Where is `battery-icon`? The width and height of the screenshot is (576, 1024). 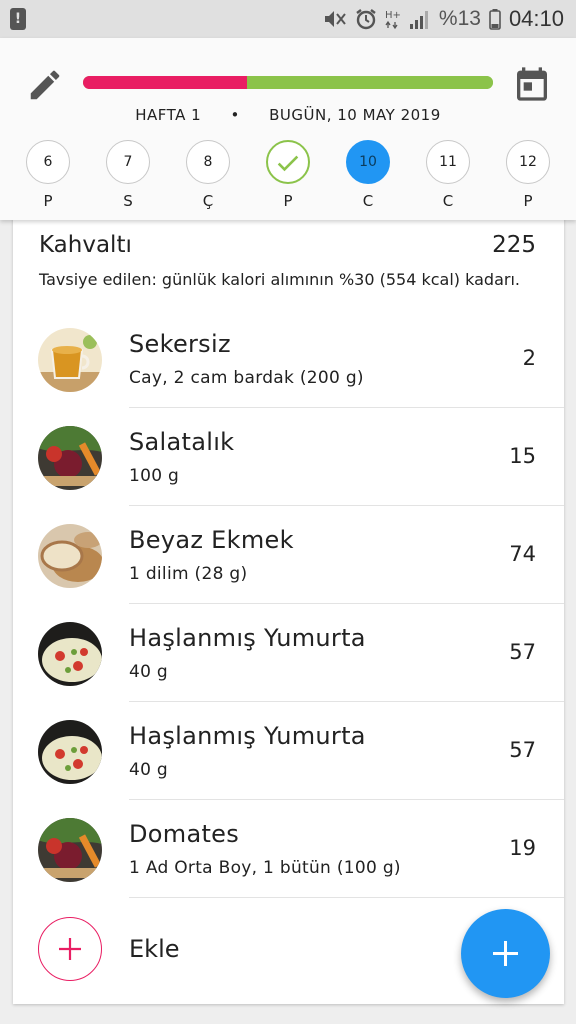 battery-icon is located at coordinates (495, 19).